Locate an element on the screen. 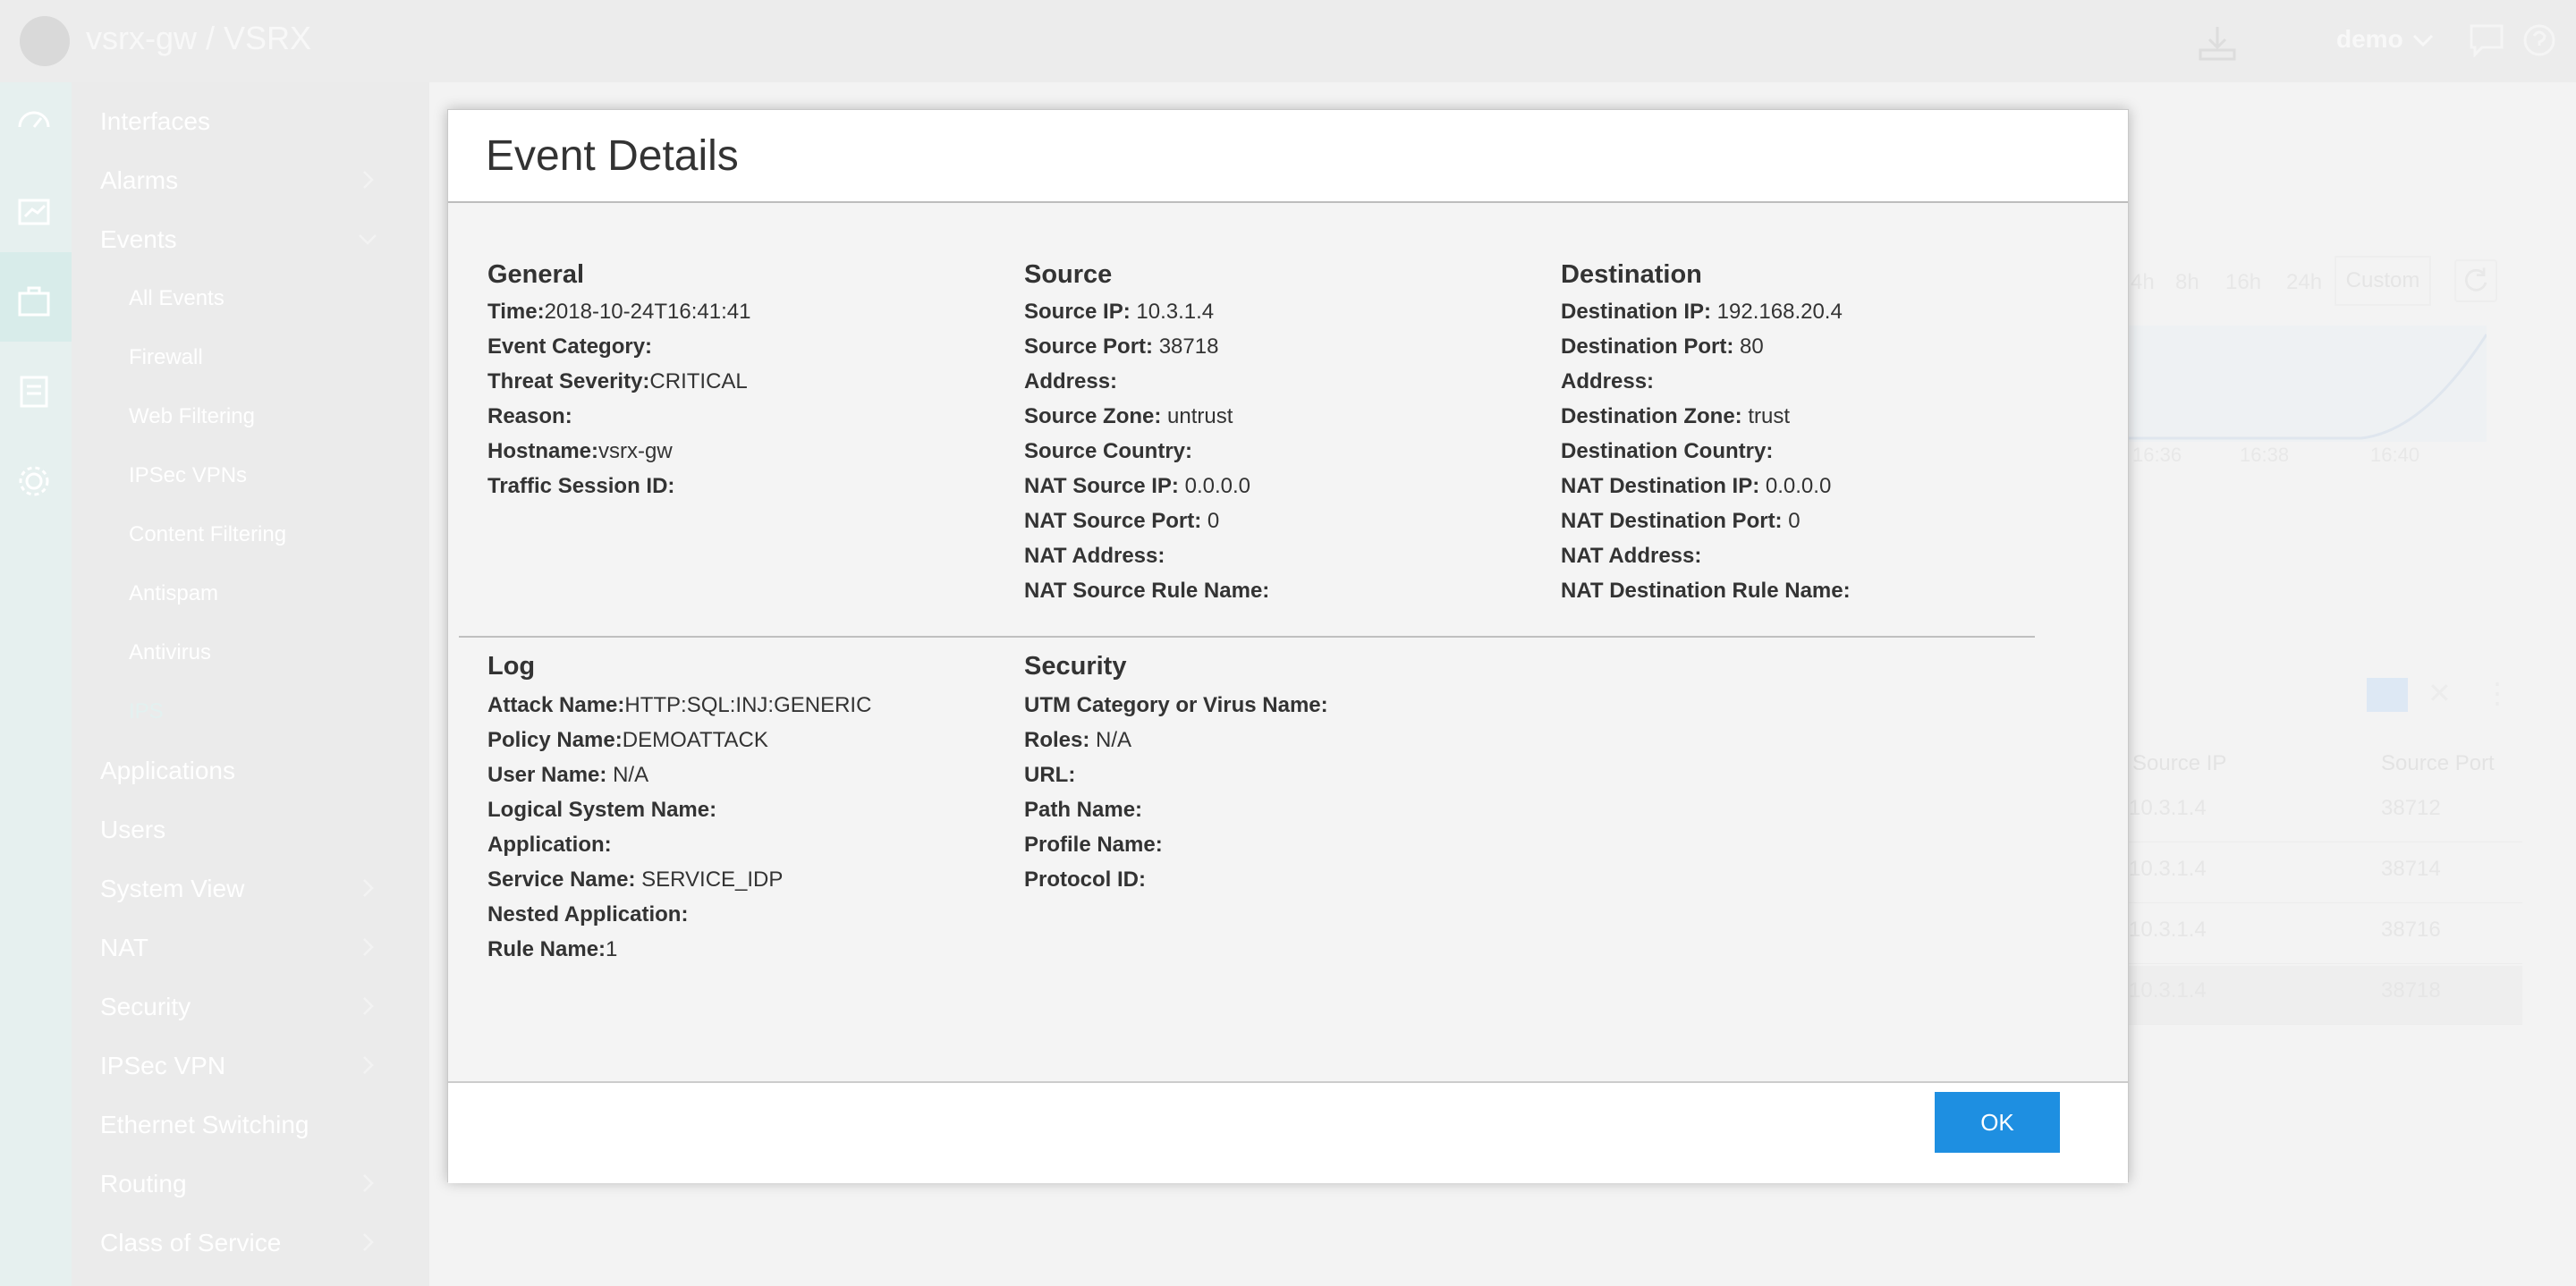 This screenshot has height=1286, width=2576. field-destination-address: Address: is located at coordinates (1608, 381).